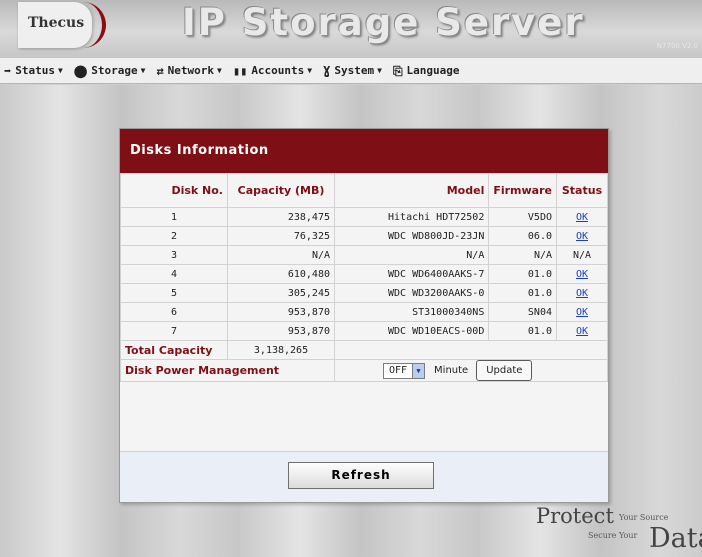  Describe the element at coordinates (361, 475) in the screenshot. I see `refresh-button: Refresh` at that location.